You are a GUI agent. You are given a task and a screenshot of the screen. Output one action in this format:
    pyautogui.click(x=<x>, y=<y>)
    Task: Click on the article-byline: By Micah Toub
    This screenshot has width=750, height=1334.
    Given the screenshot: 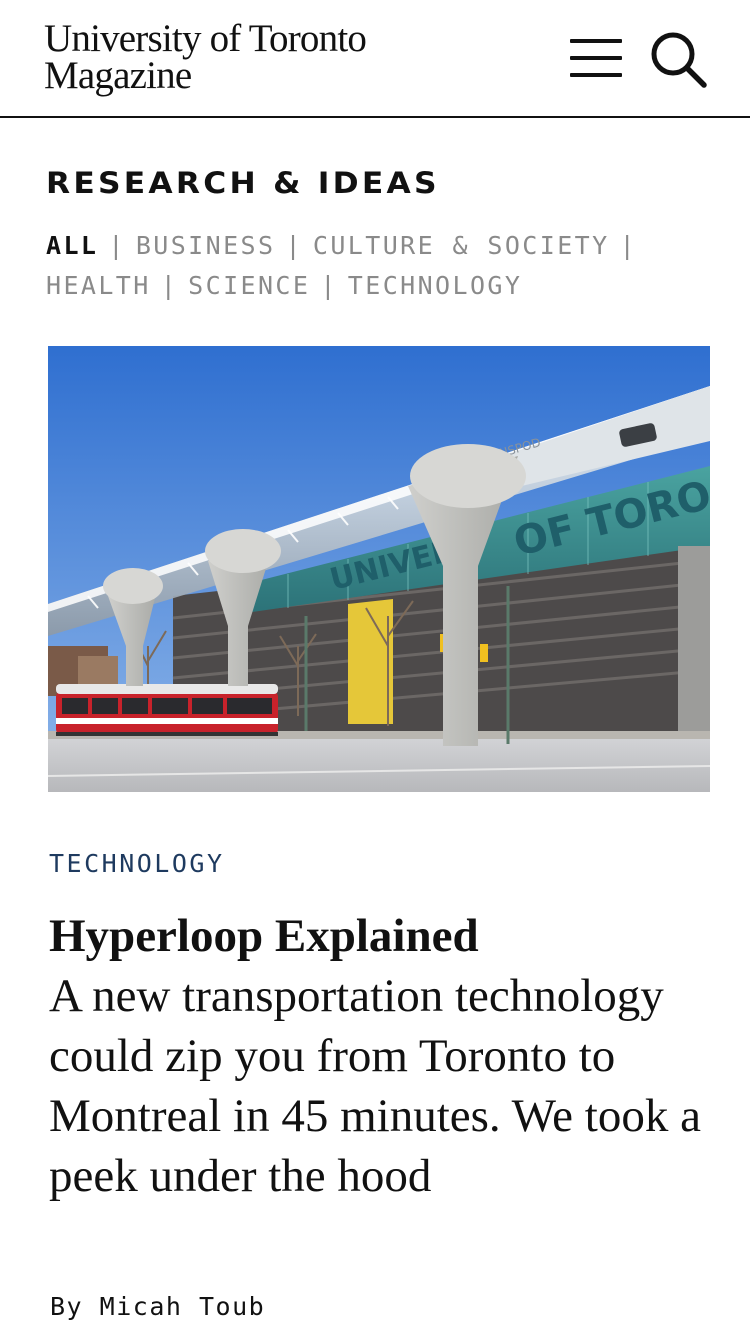 What is the action you would take?
    pyautogui.click(x=157, y=1306)
    